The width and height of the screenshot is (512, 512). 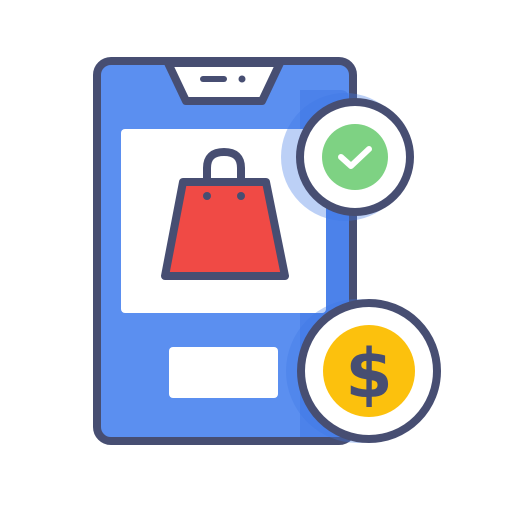 What do you see at coordinates (242, 79) in the screenshot?
I see `front-camera` at bounding box center [242, 79].